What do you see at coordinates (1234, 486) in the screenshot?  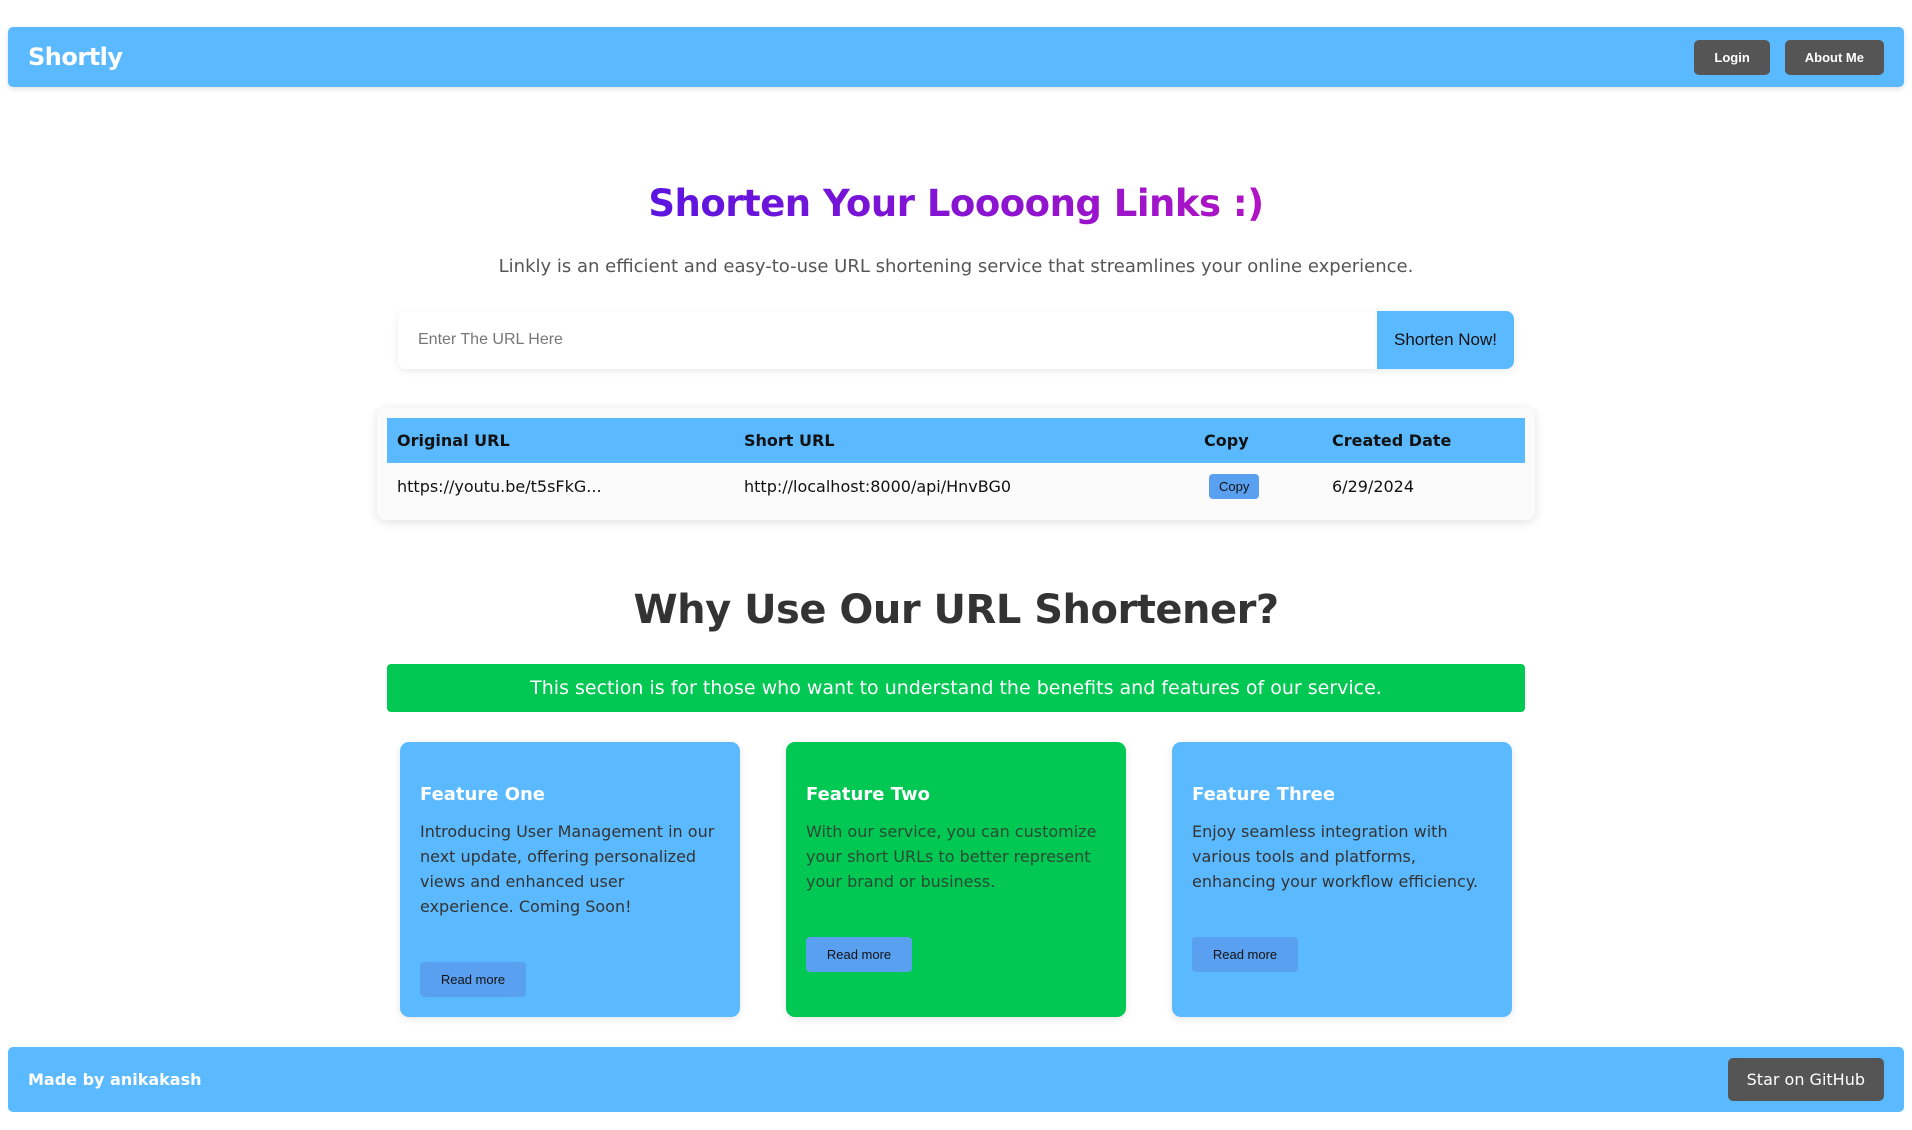 I see `copy-button: Copy` at bounding box center [1234, 486].